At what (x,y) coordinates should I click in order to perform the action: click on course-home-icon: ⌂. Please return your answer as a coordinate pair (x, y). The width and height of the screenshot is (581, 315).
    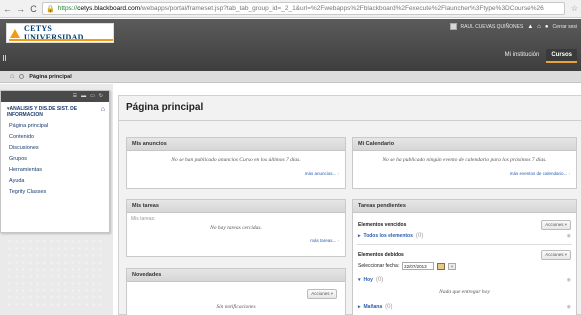
    Looking at the image, I should click on (103, 109).